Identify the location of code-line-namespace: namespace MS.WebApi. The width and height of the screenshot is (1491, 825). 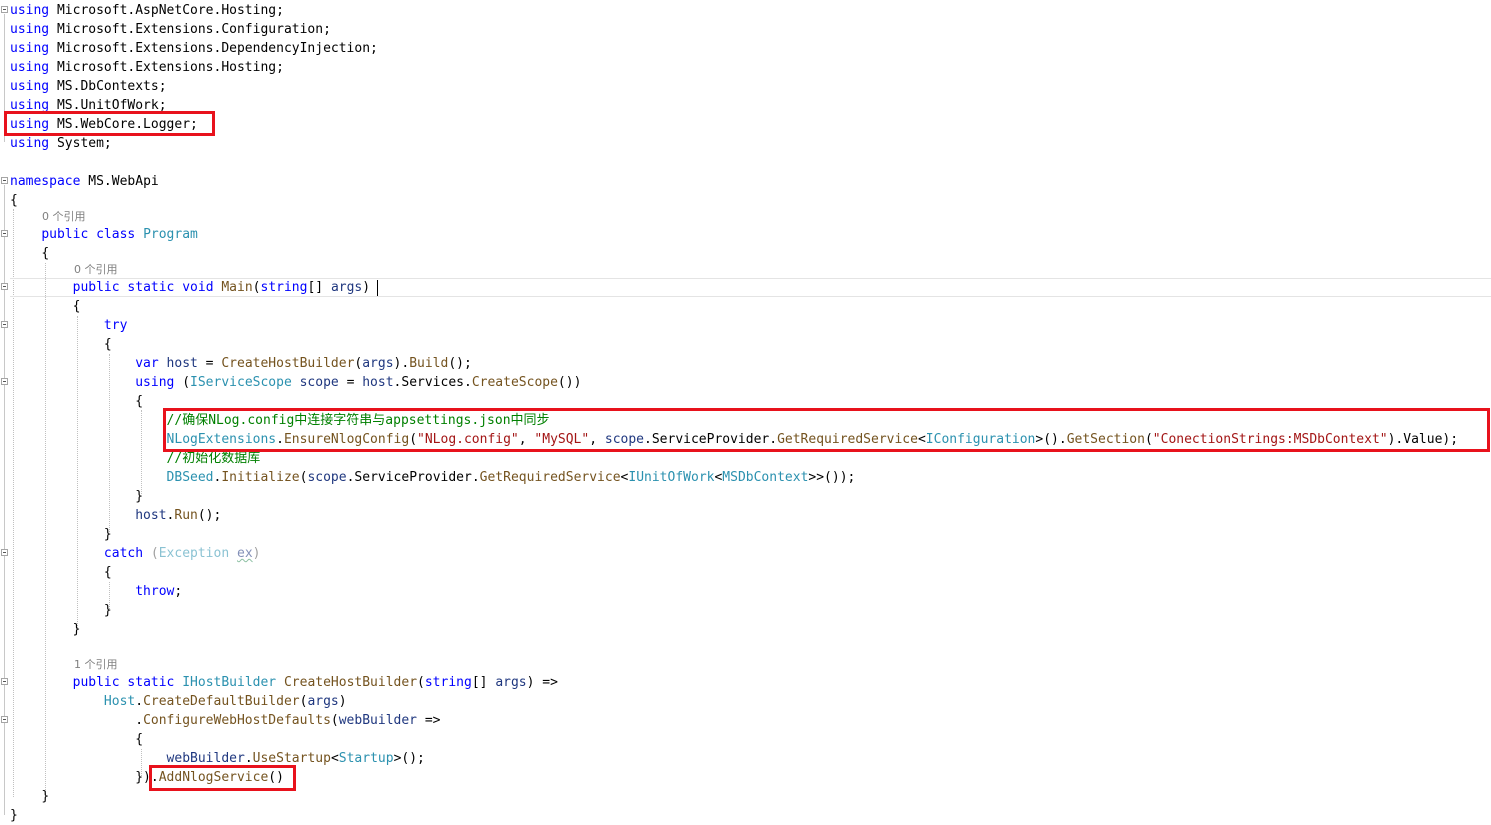
(84, 181).